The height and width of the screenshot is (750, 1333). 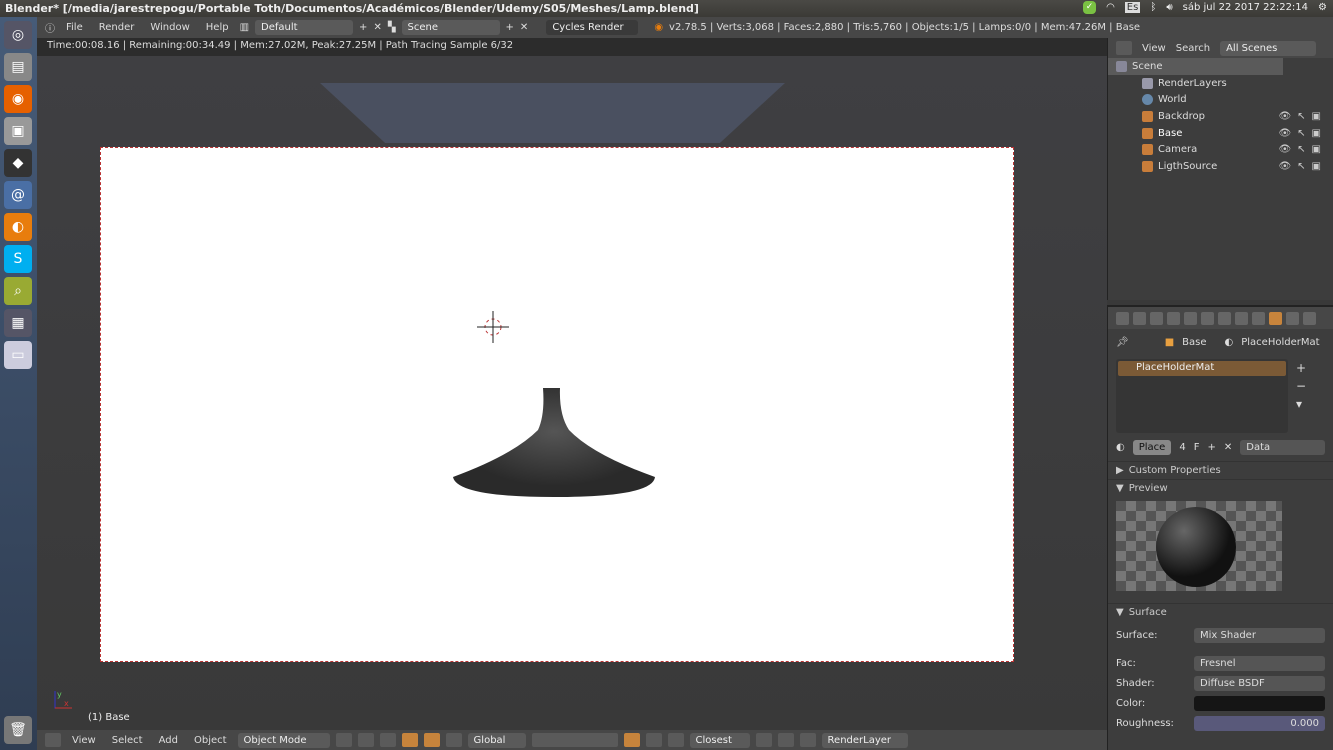 I want to click on blender-icon: ◐, so click(x=18, y=227).